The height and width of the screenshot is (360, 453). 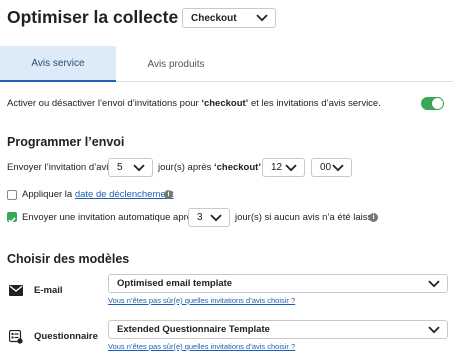 What do you see at coordinates (186, 167) in the screenshot?
I see `days-after-label: jour(s) après` at bounding box center [186, 167].